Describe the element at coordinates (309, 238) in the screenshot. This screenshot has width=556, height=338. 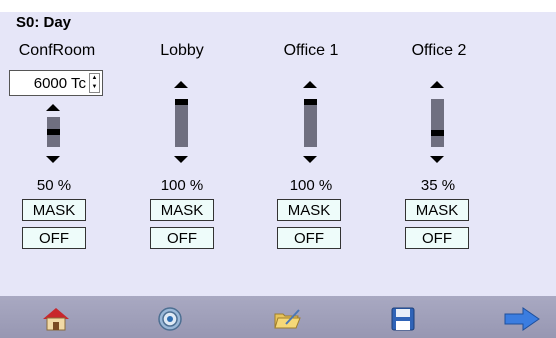
I see `office1-off-button: OFF` at that location.